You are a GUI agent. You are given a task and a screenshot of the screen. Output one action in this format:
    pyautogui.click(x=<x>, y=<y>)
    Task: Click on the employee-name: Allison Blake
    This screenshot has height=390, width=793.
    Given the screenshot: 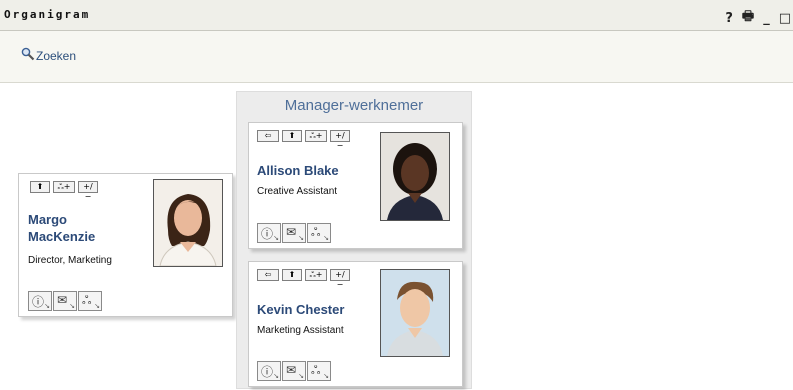 What is the action you would take?
    pyautogui.click(x=298, y=170)
    